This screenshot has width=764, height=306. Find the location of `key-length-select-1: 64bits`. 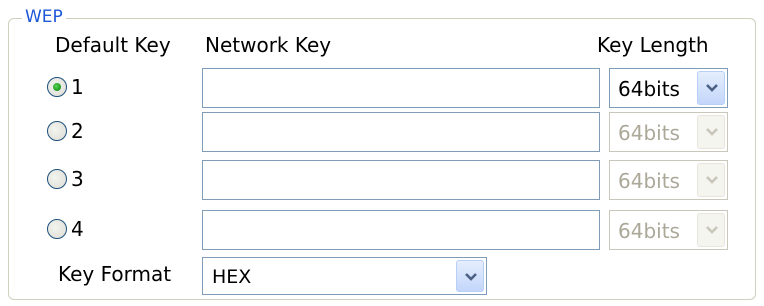

key-length-select-1: 64bits is located at coordinates (668, 88).